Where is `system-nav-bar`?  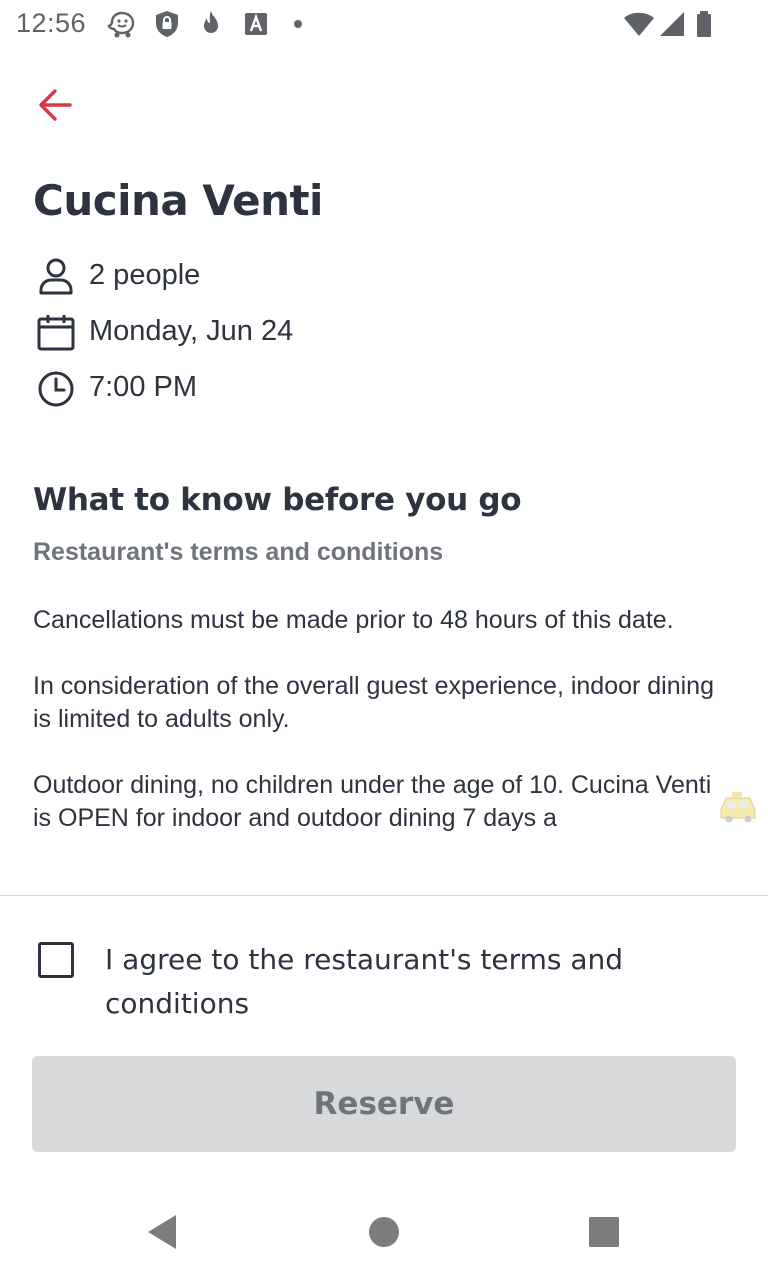 system-nav-bar is located at coordinates (384, 1232).